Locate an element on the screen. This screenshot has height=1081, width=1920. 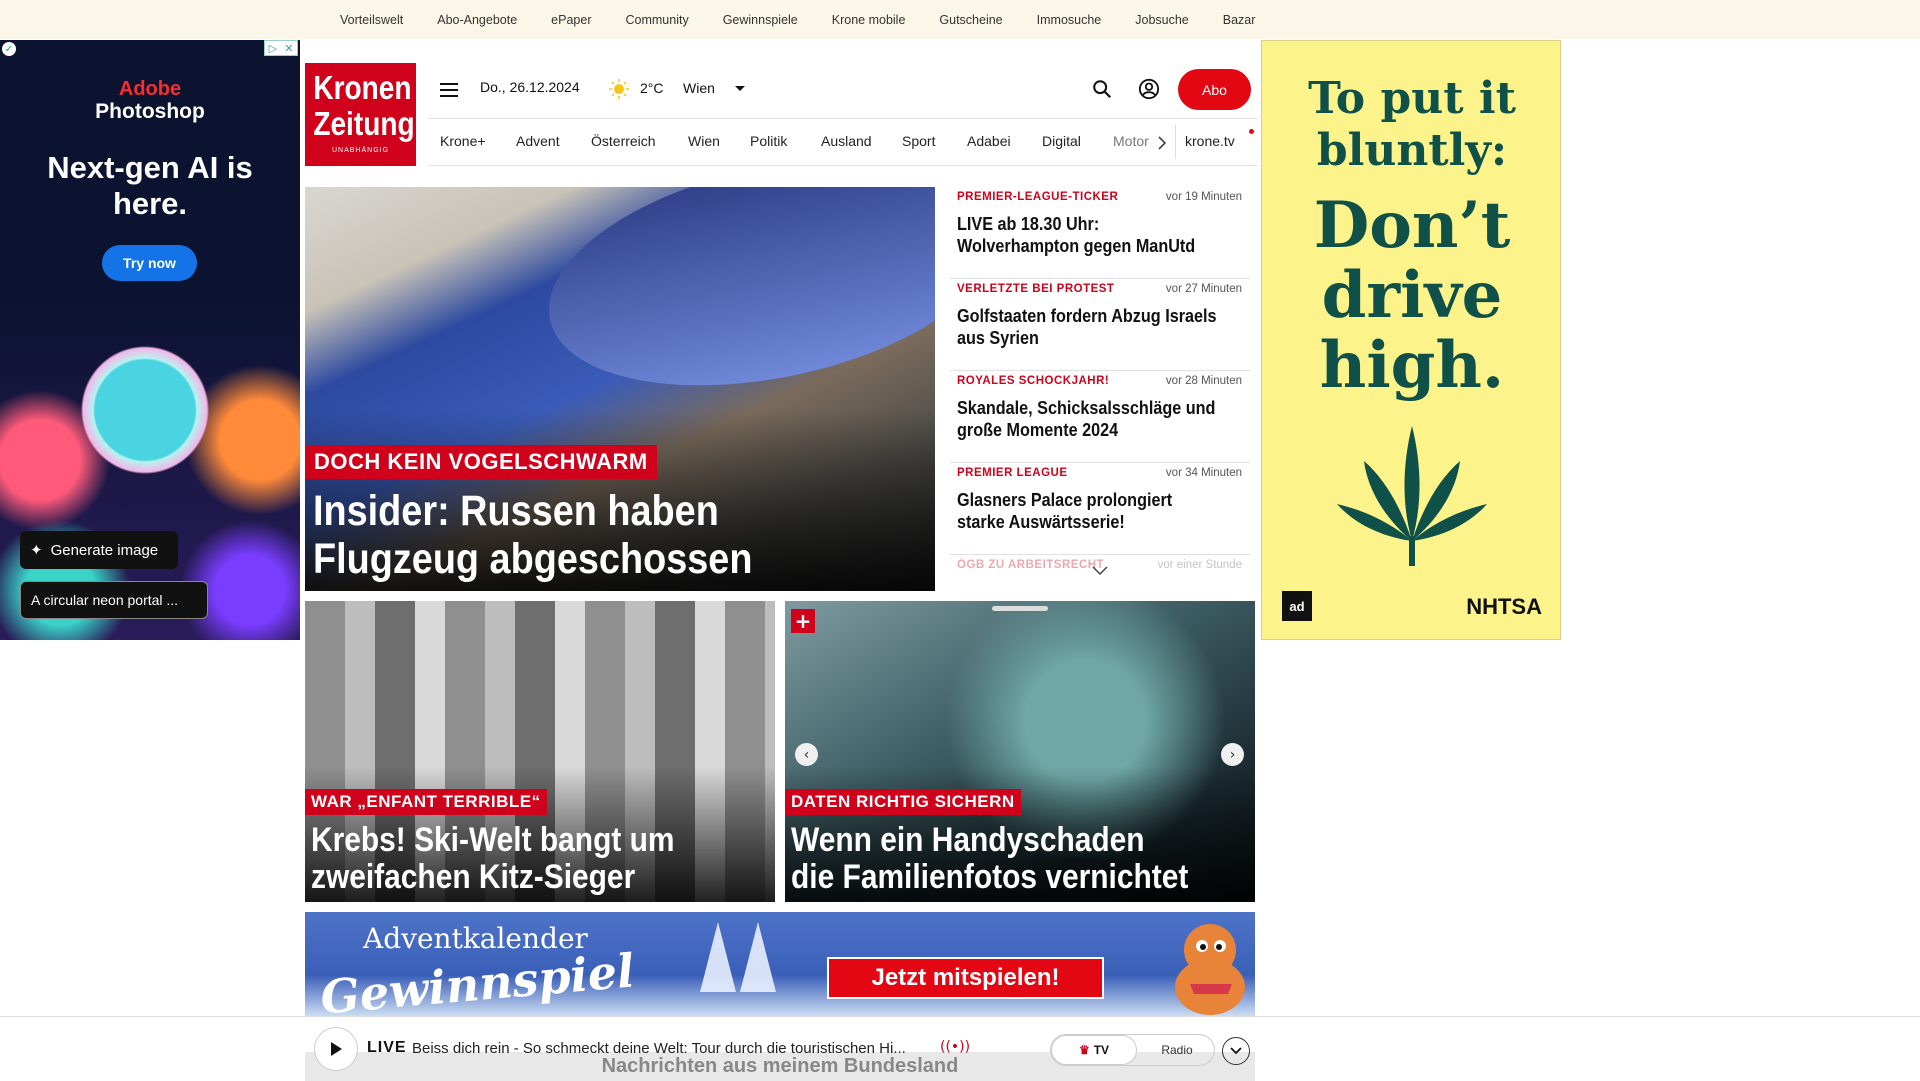
play-icon is located at coordinates (336, 1049).